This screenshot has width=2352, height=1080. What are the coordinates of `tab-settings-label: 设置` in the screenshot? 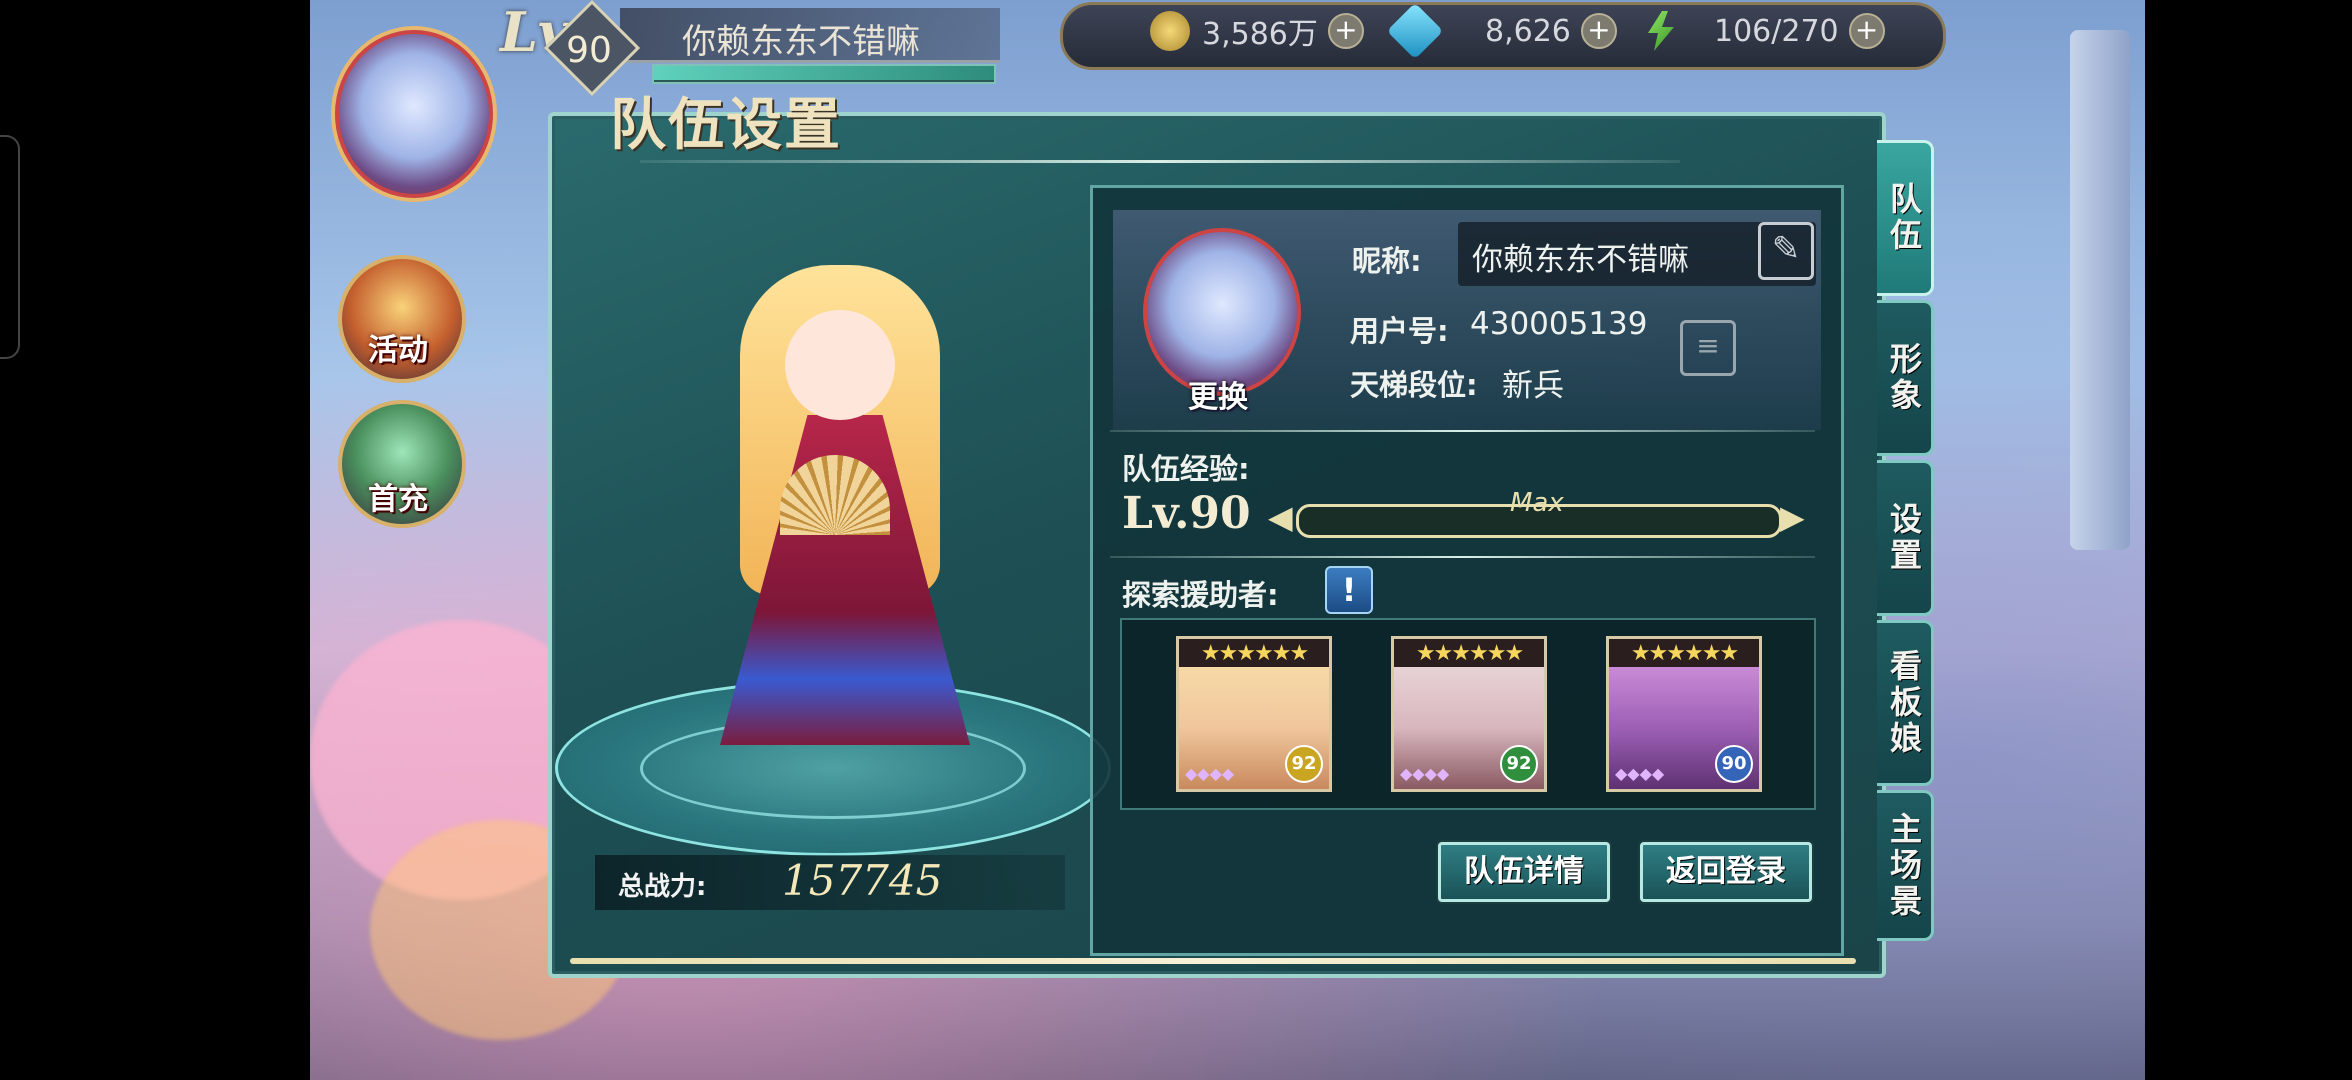 It's located at (1904, 538).